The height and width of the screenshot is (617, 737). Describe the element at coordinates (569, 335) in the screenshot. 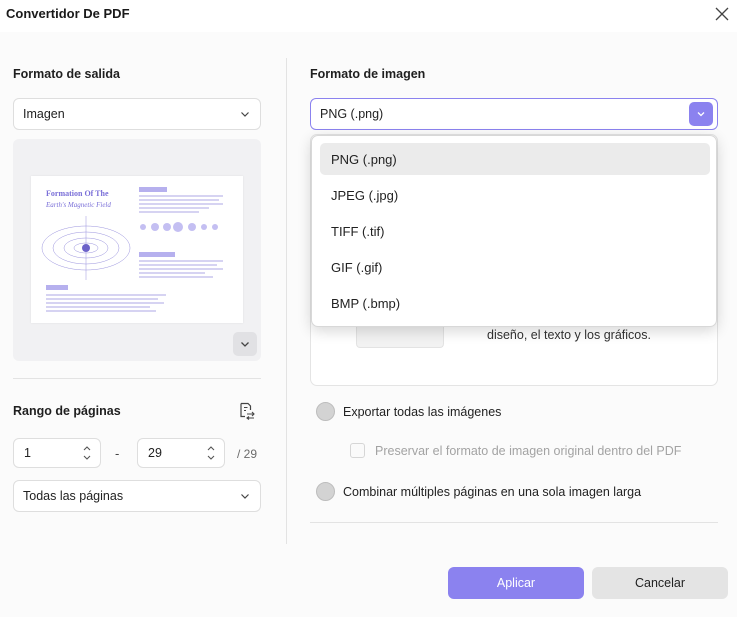

I see `format-info-text: diseño, el texto y los gráficos.` at that location.